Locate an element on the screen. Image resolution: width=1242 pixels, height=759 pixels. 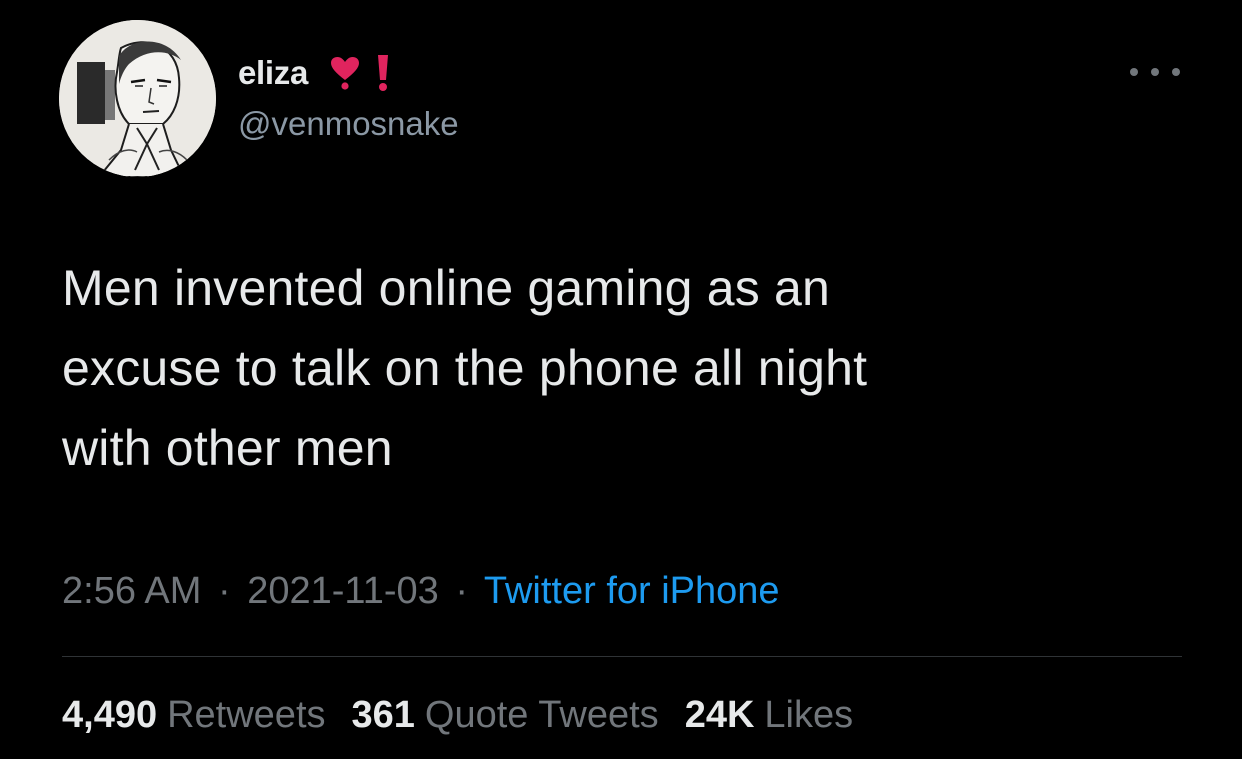
exclamation-mark-icon is located at coordinates (383, 73).